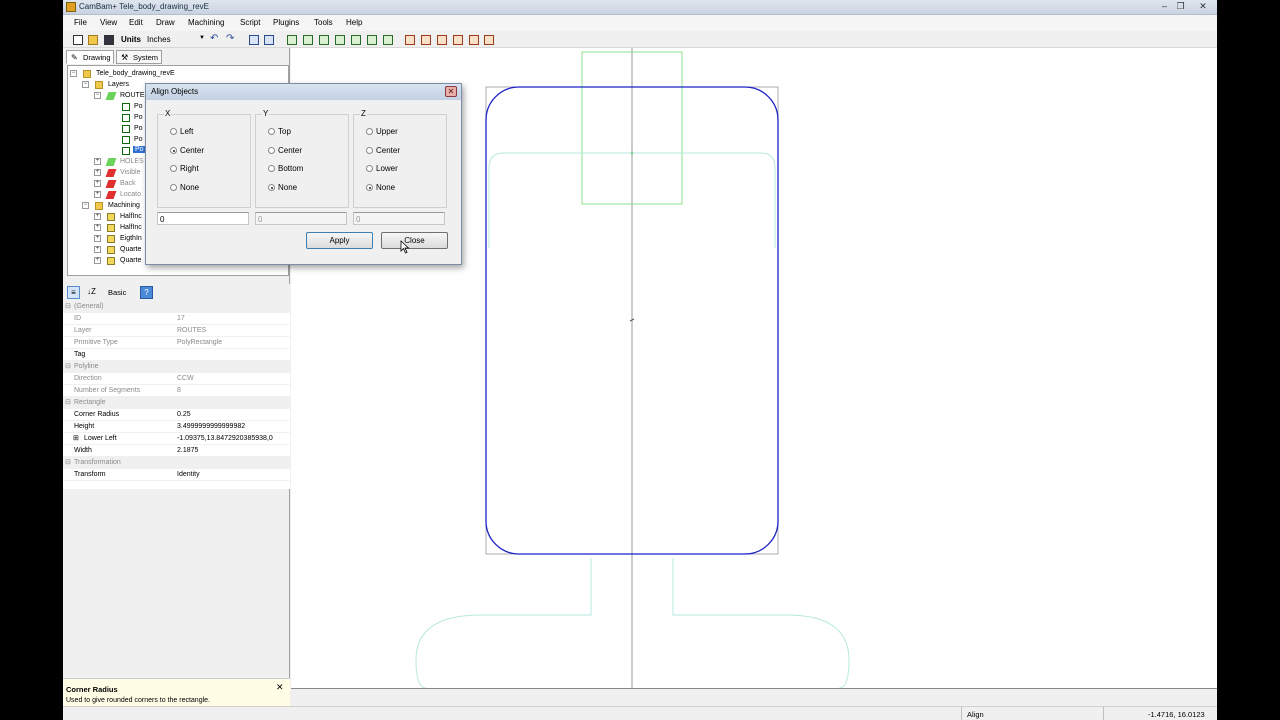  I want to click on apply-button: Apply, so click(339, 240).